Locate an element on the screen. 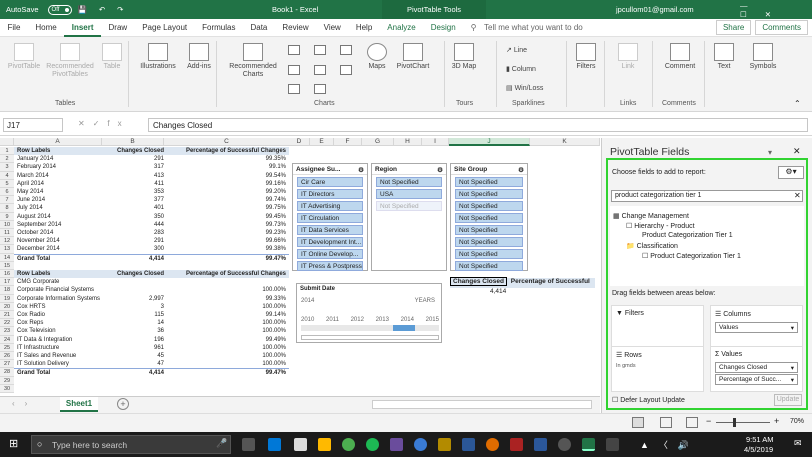 Image resolution: width=812 pixels, height=457 pixels. window-controls-icon: —☐✕ is located at coordinates (776, 10).